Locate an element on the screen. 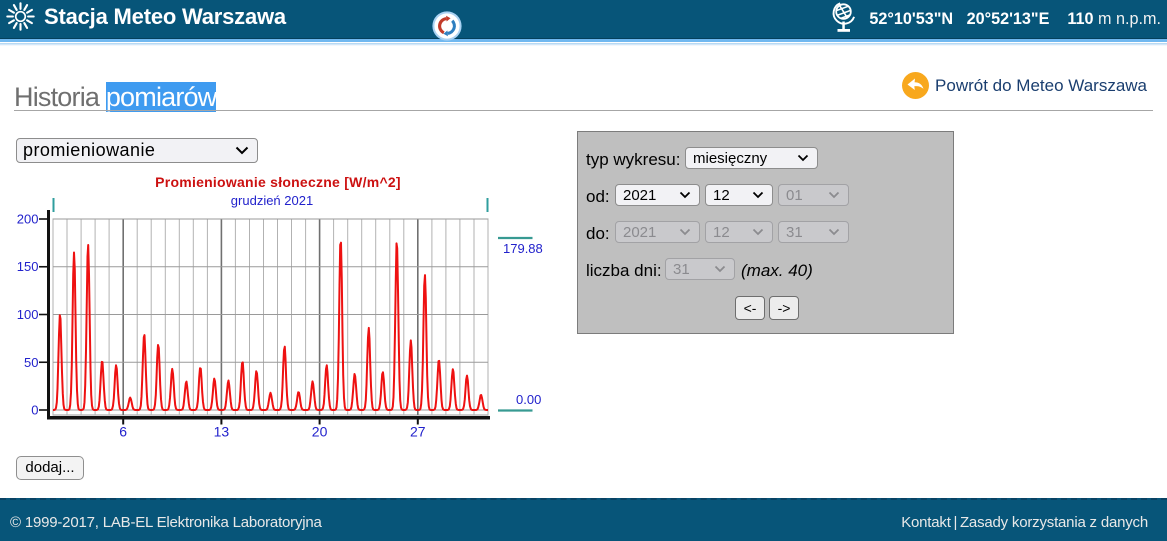  svg-text: grudzień 2021 is located at coordinates (272, 200).